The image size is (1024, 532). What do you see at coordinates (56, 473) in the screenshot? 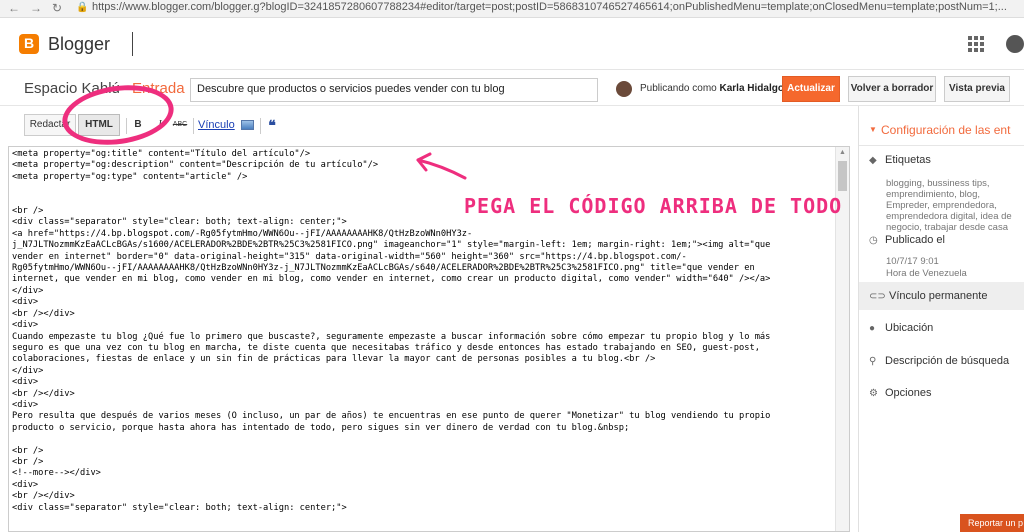
I see `code-line: <!--more--></div>` at bounding box center [56, 473].